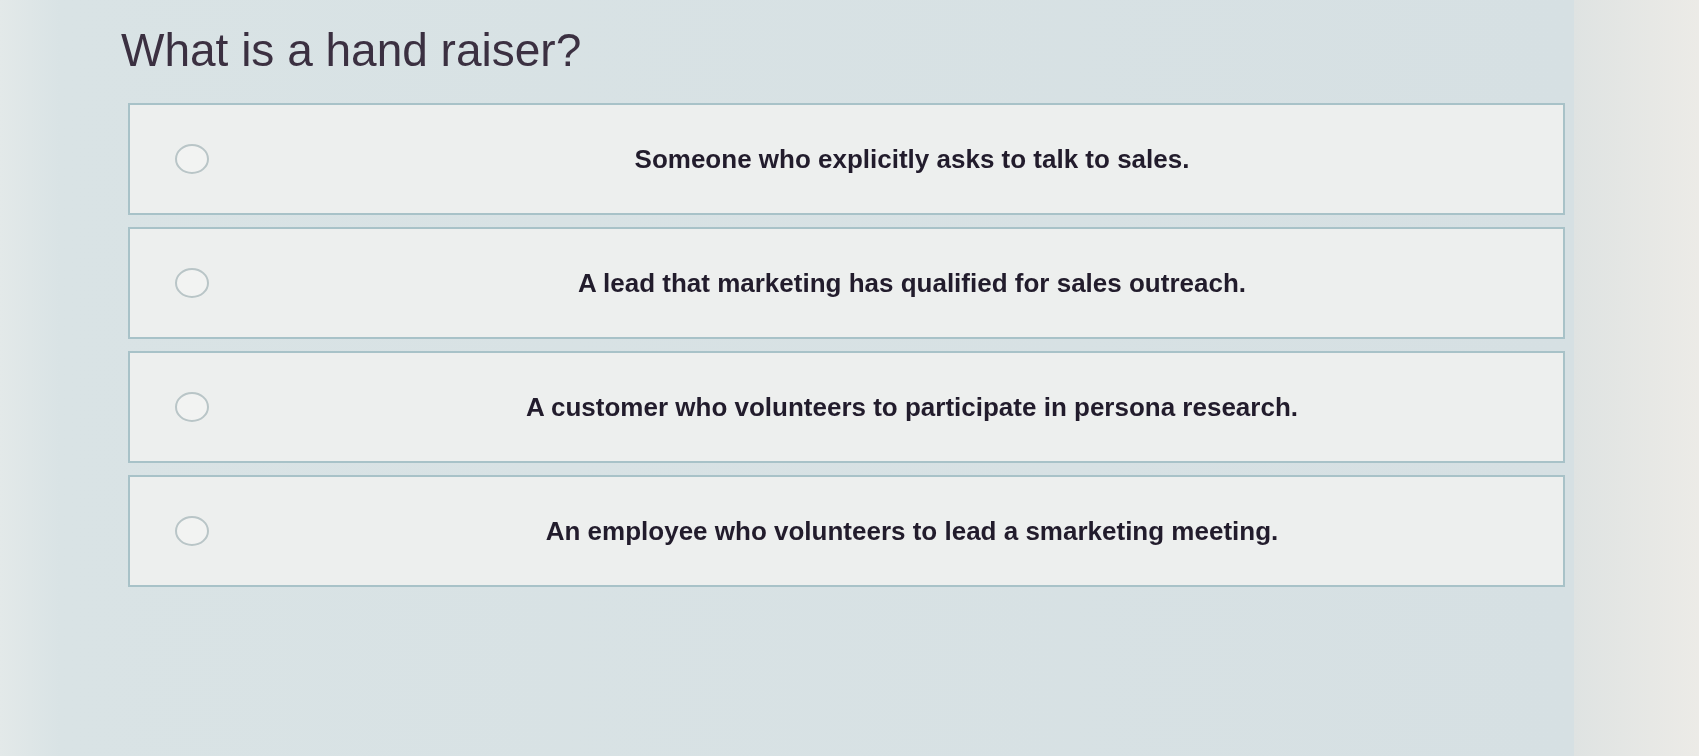 The height and width of the screenshot is (756, 1699). I want to click on answer-option: Someone who explicitly asks to talk to sales., so click(846, 159).